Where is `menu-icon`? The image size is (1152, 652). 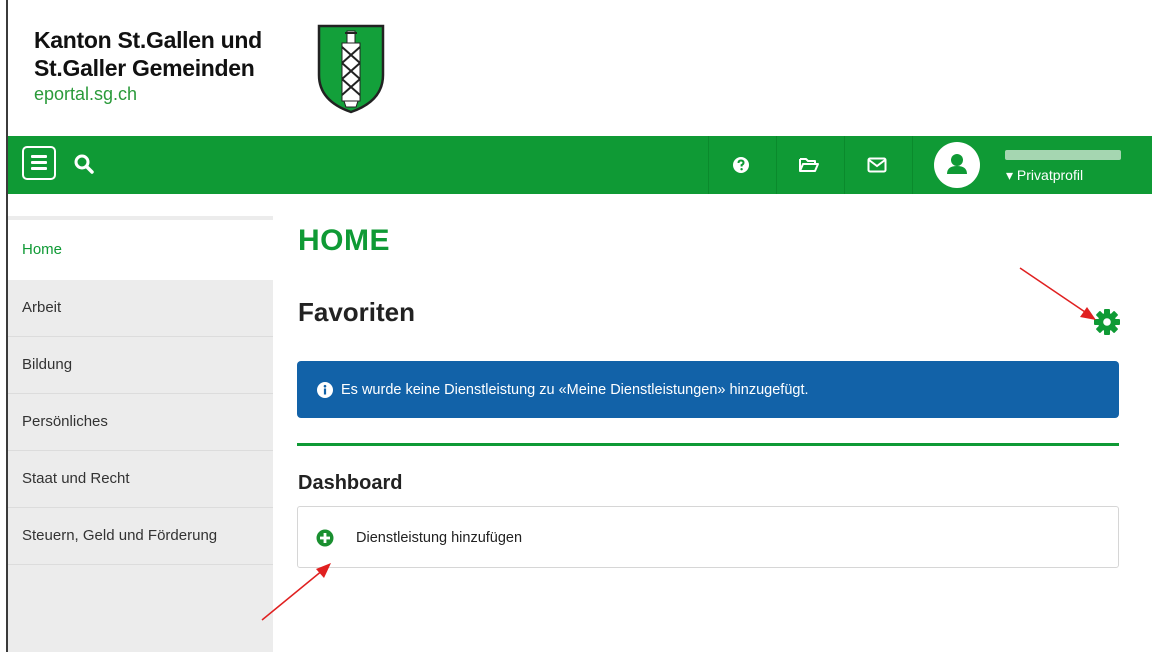 menu-icon is located at coordinates (39, 156).